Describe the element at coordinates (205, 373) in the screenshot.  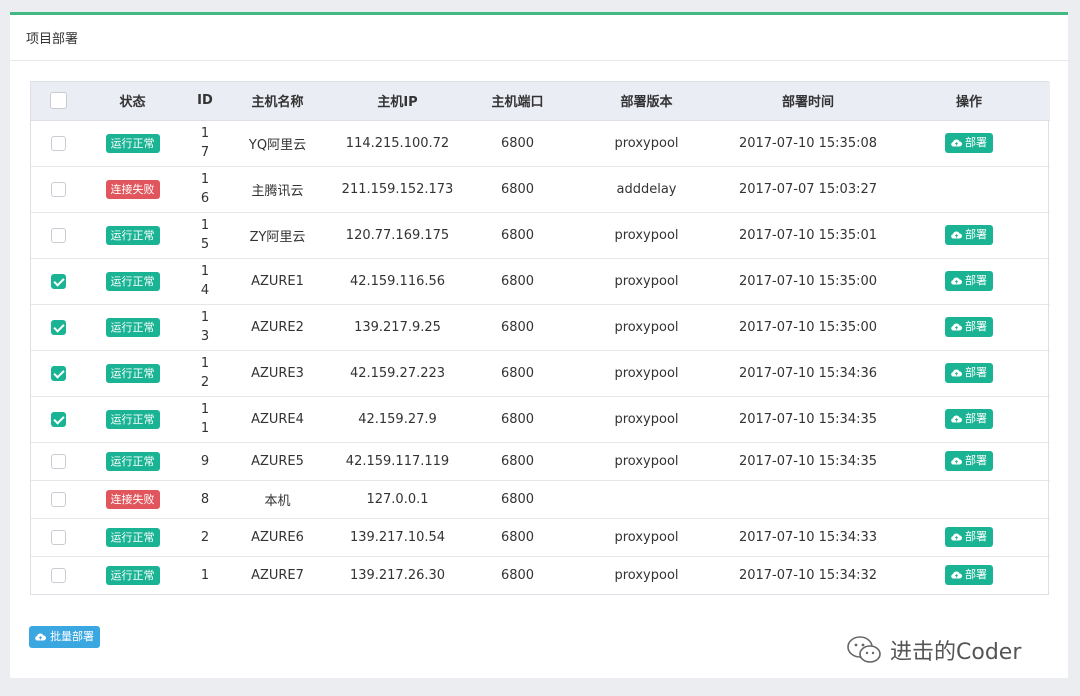
I see `host-id: 12` at that location.